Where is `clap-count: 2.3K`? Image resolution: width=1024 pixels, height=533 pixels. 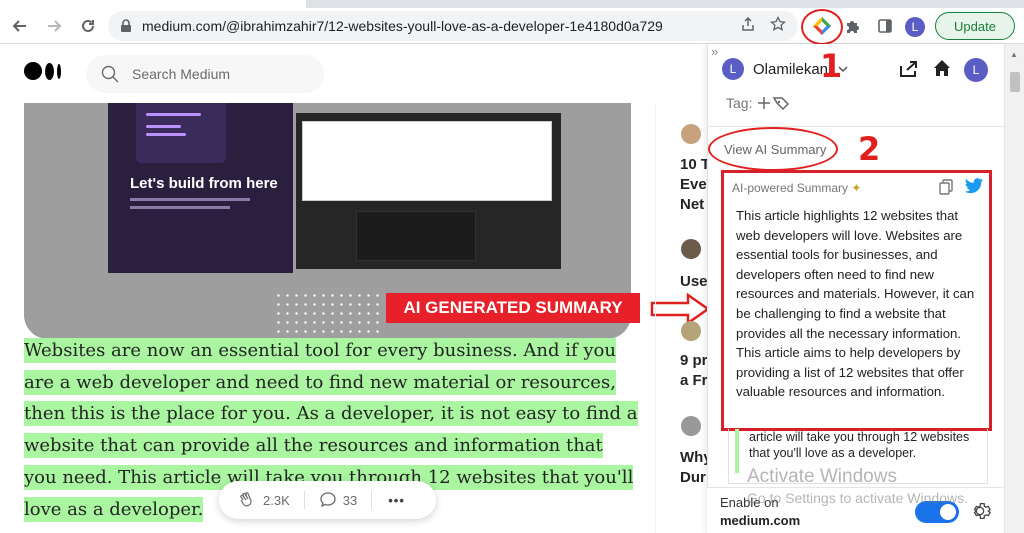 clap-count: 2.3K is located at coordinates (276, 500).